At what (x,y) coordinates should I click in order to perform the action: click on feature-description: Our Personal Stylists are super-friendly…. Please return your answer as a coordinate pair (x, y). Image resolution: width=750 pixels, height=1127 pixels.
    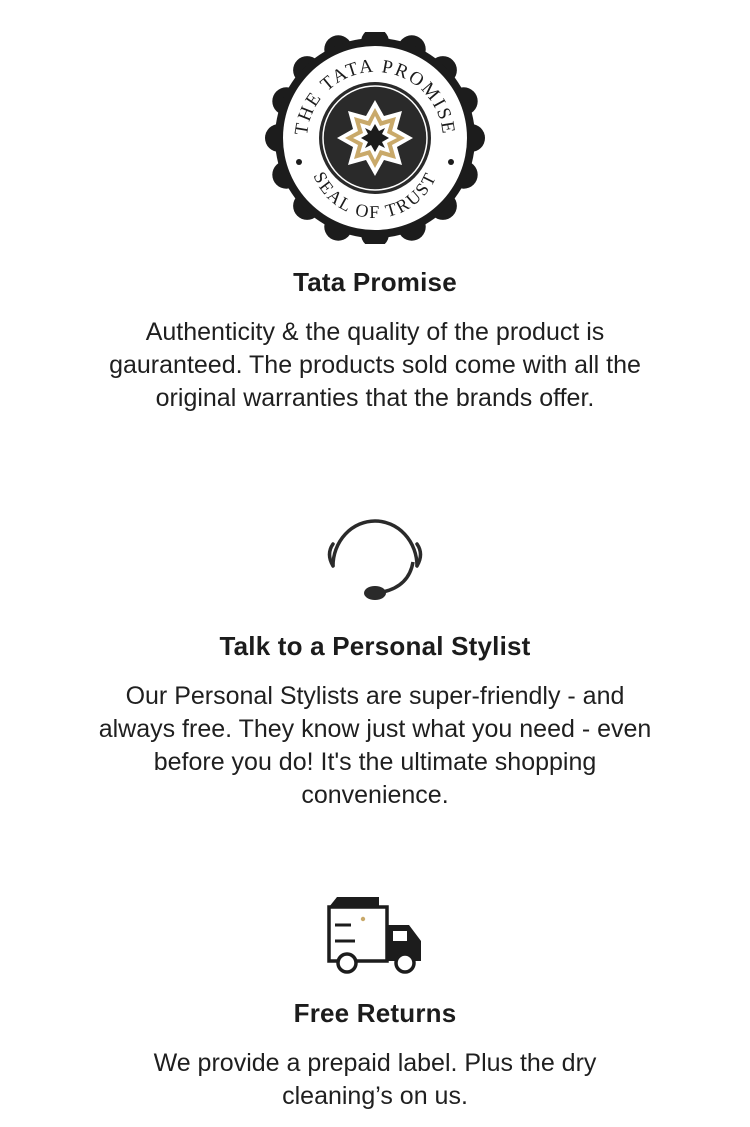
    Looking at the image, I should click on (375, 745).